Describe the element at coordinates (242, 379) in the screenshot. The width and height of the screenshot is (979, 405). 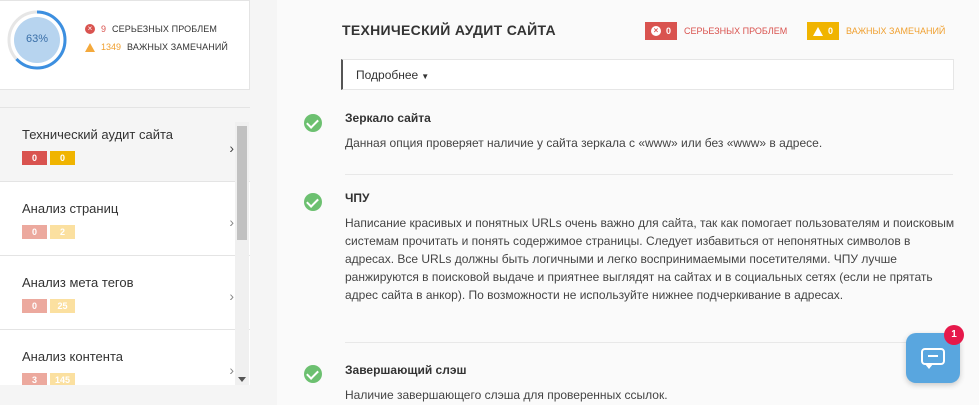
I see `scroll-down-arrow-icon` at that location.